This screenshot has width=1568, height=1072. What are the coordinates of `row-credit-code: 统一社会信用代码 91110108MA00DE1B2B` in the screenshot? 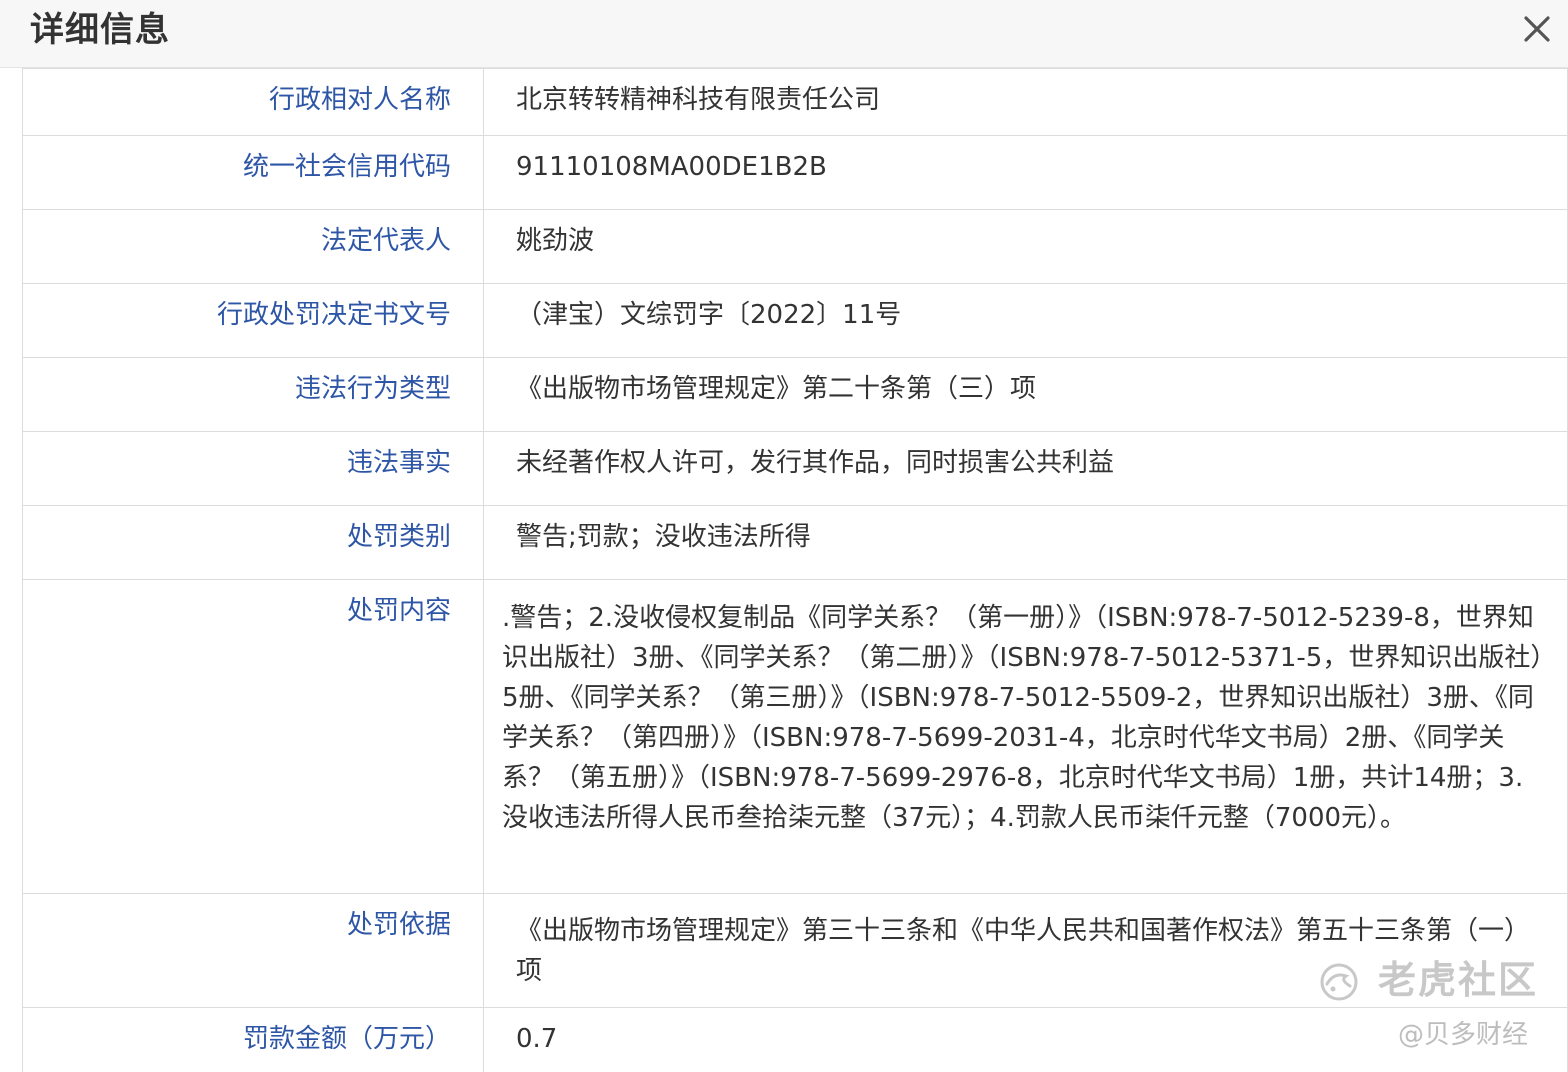 It's located at (795, 172).